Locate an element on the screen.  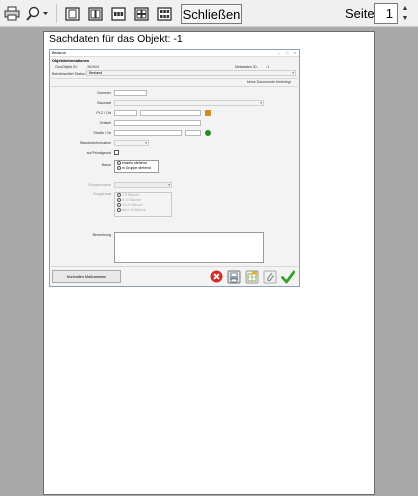
export-button is located at coordinates (251, 276).